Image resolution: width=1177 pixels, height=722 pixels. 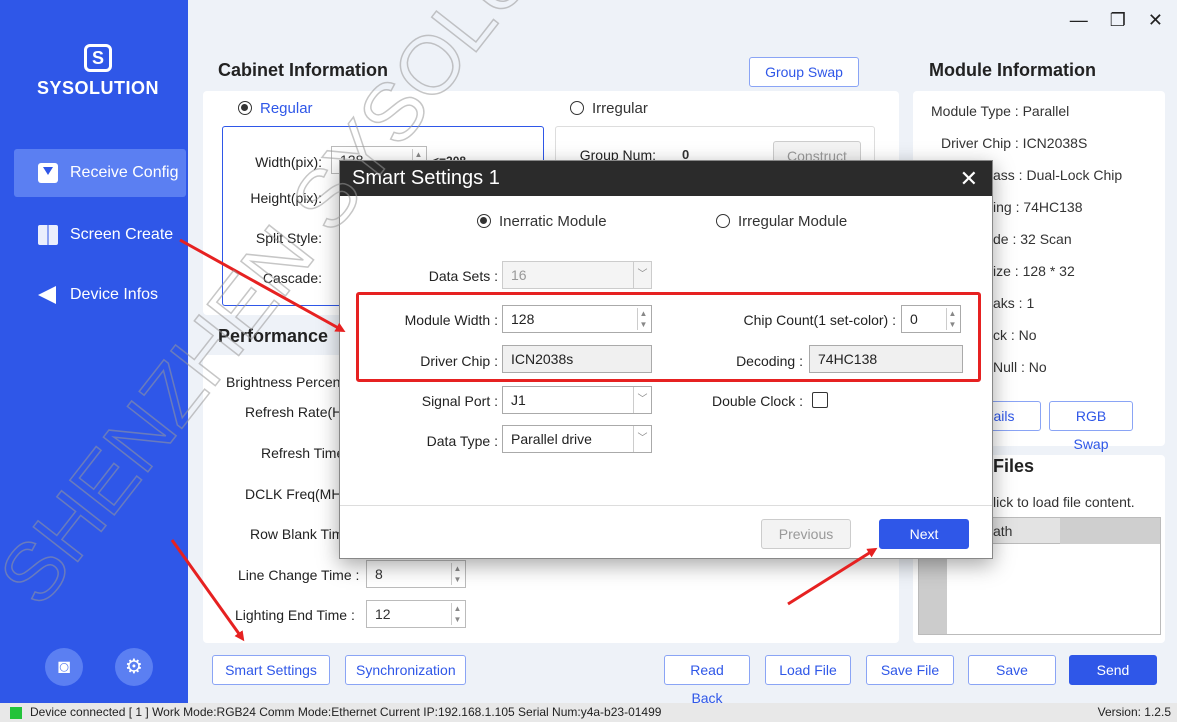 What do you see at coordinates (297, 534) in the screenshot?
I see `row-blank-label: Row Blank Tim` at bounding box center [297, 534].